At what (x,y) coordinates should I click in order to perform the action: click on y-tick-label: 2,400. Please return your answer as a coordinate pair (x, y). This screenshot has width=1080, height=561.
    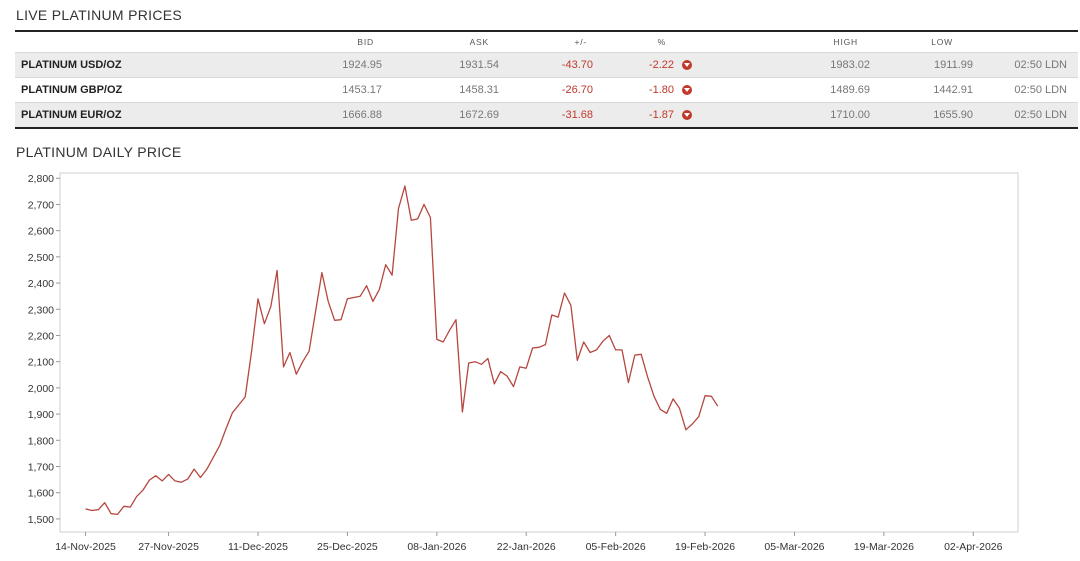
    Looking at the image, I should click on (41, 284).